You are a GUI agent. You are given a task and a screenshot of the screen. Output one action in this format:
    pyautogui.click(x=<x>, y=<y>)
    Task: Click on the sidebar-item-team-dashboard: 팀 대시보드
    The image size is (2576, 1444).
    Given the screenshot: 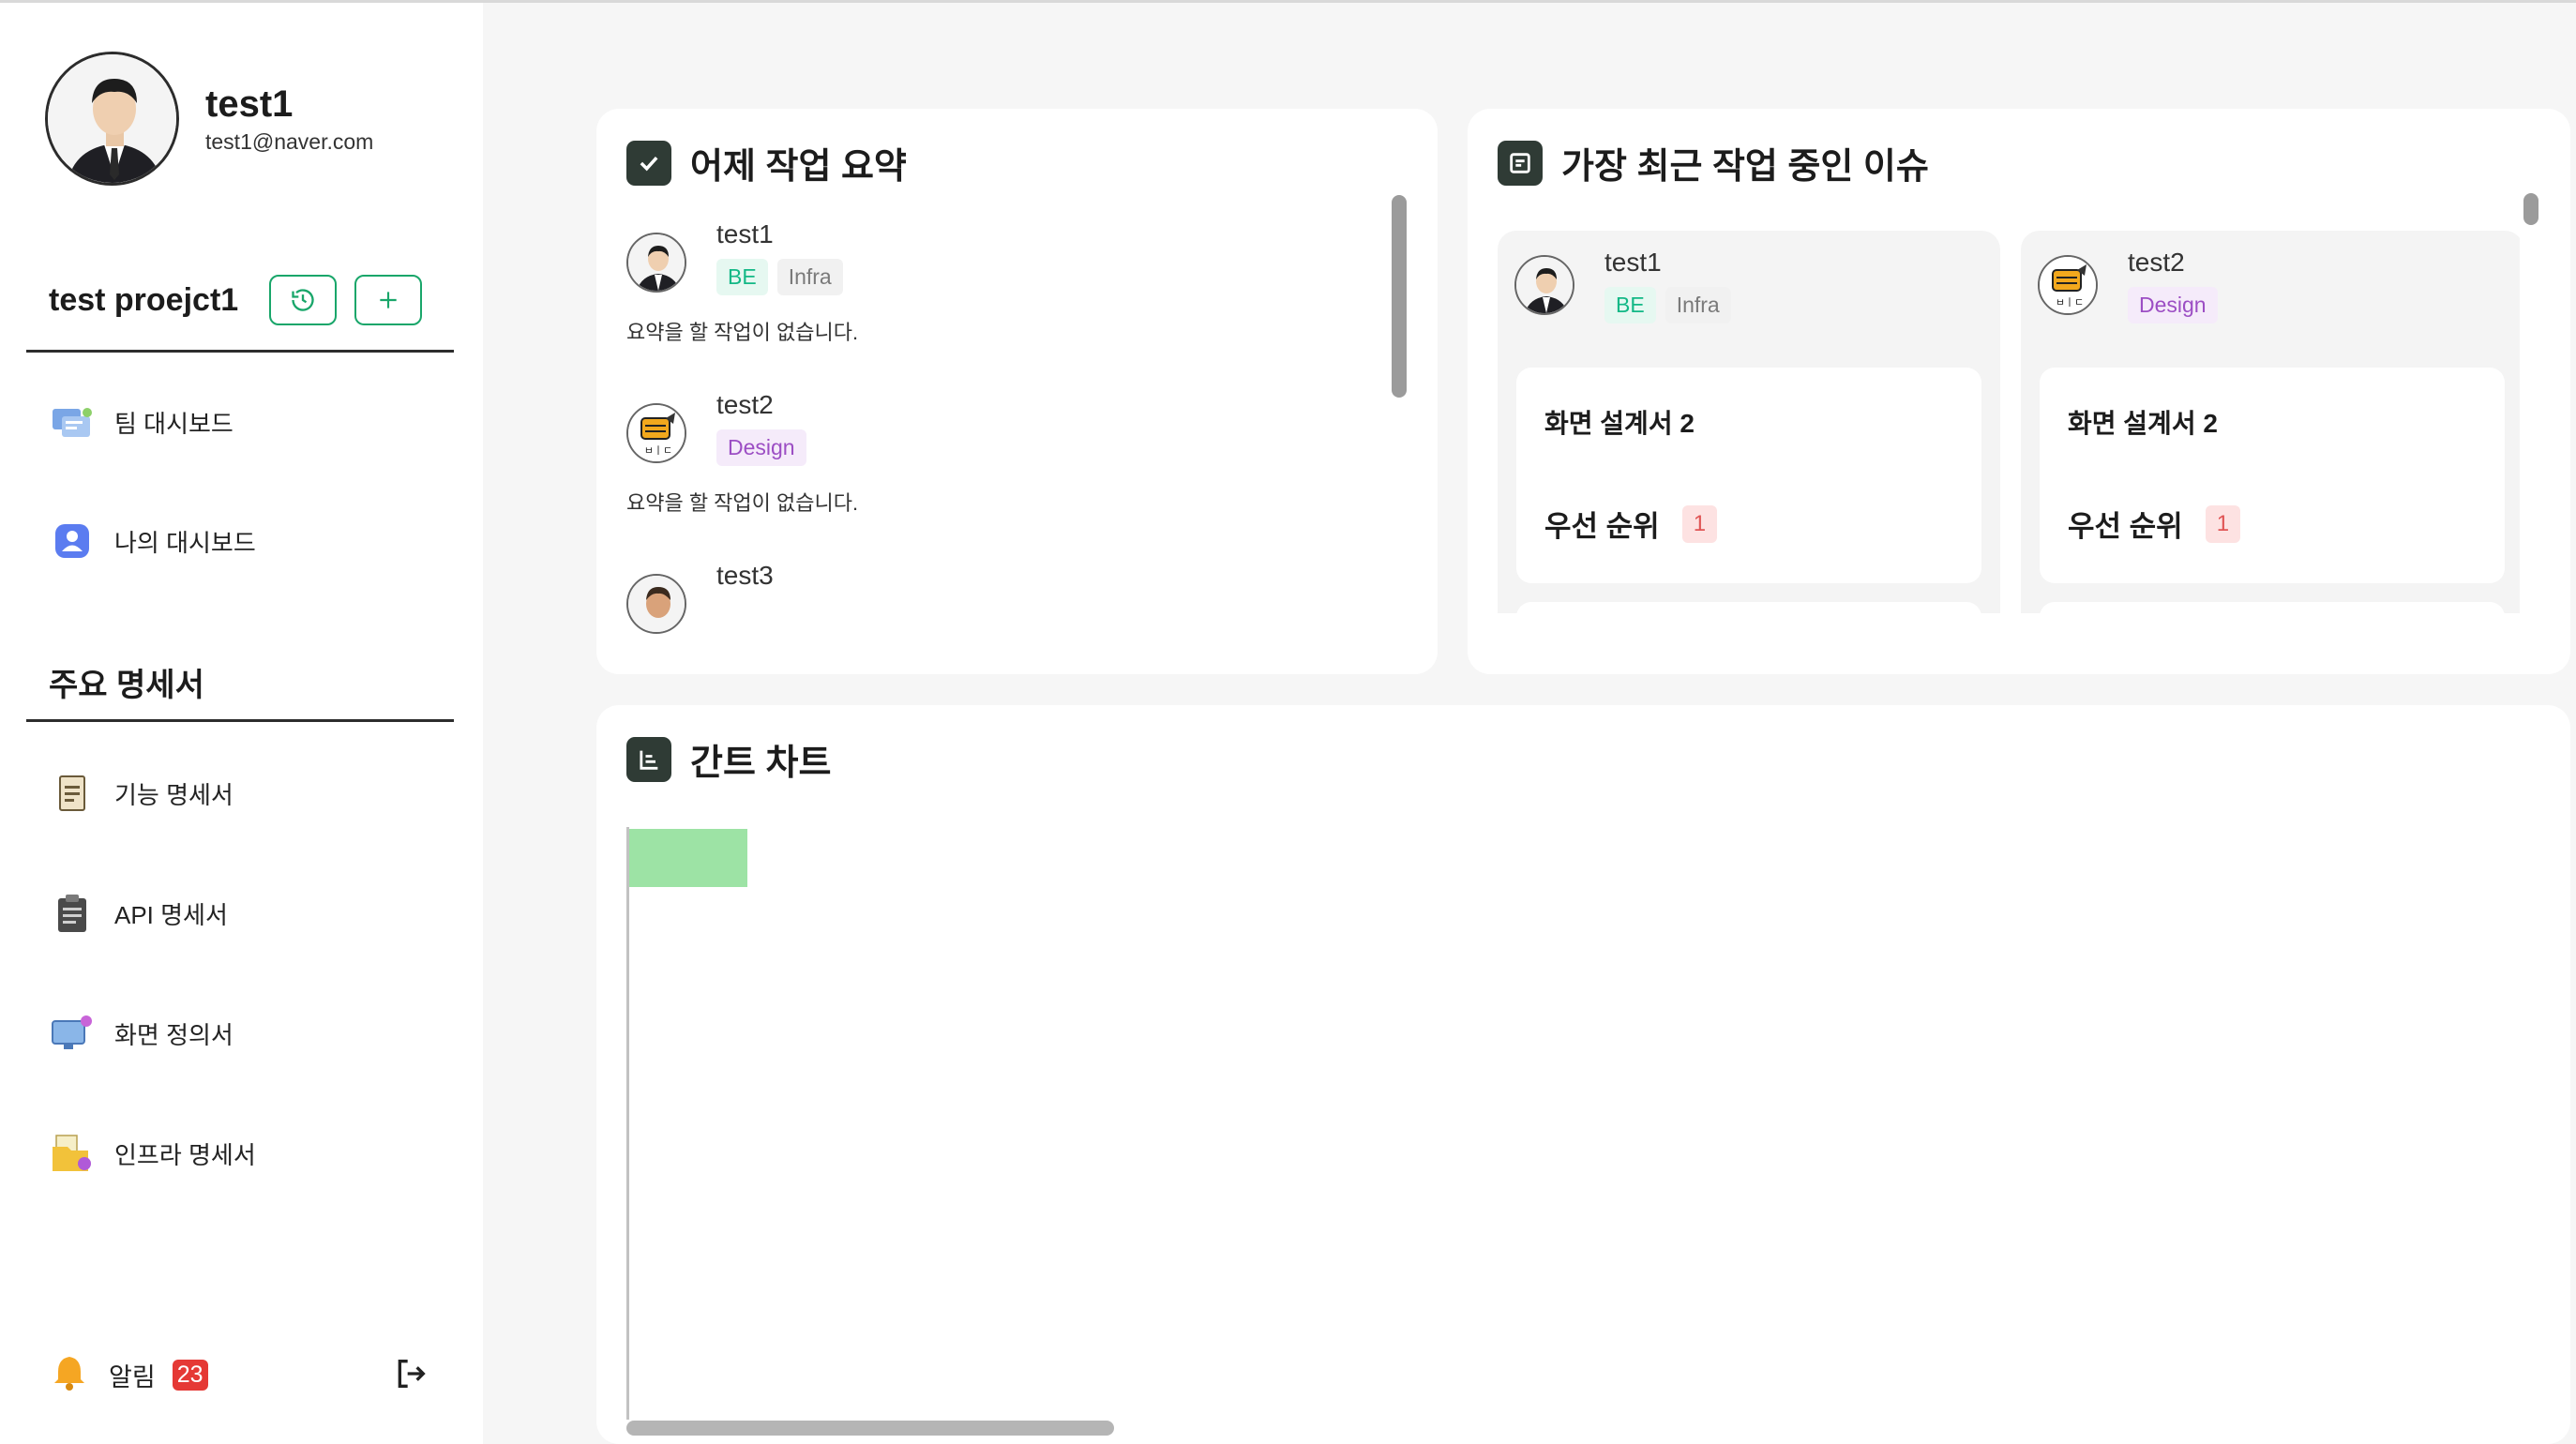 What is the action you would take?
    pyautogui.click(x=142, y=422)
    